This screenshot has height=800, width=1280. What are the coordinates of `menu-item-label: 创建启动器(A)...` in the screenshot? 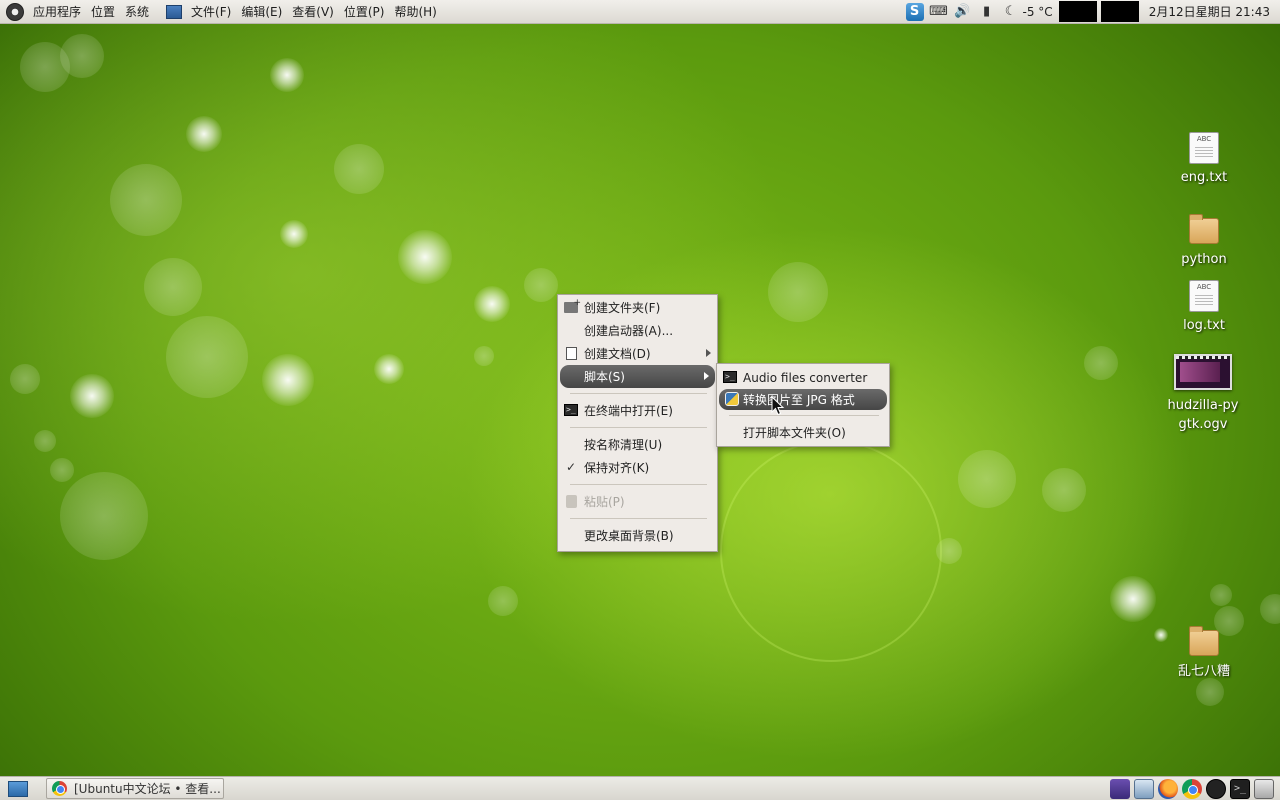 It's located at (629, 331).